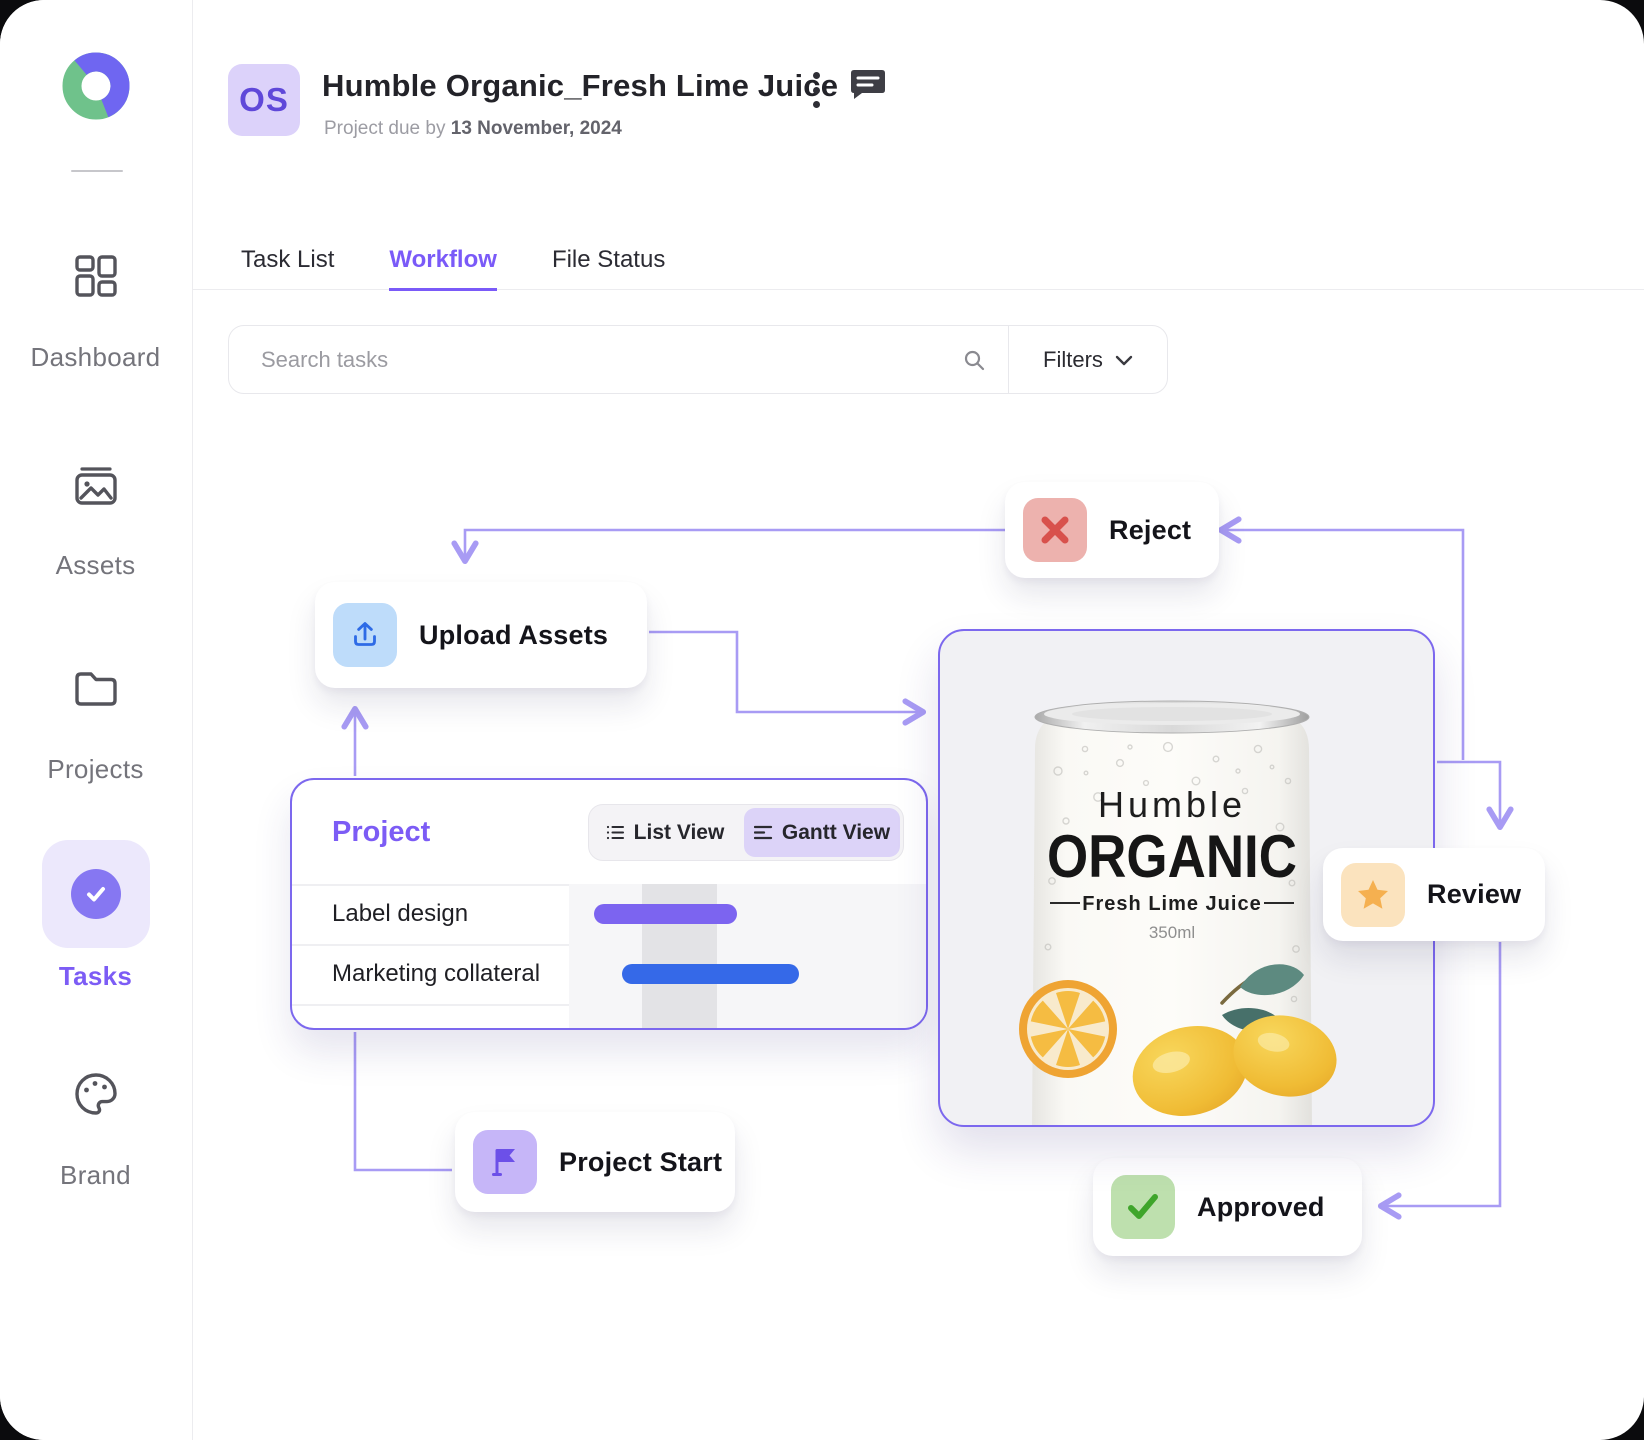  I want to click on search-box, so click(618, 359).